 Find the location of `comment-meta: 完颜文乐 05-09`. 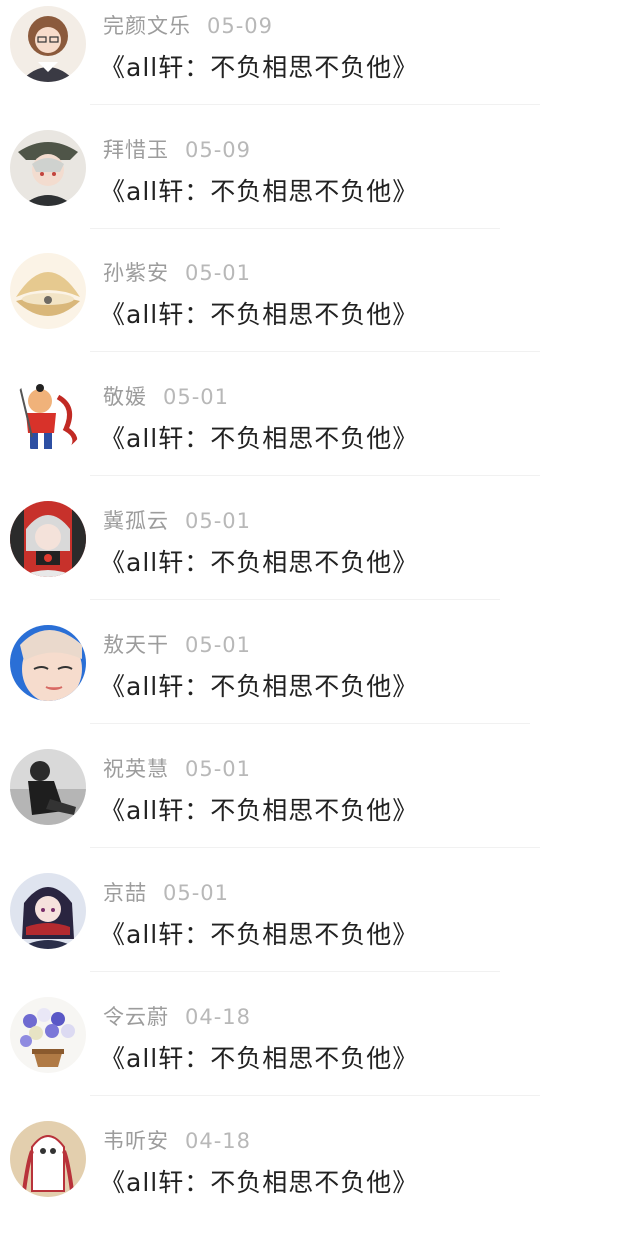

comment-meta: 完颜文乐 05-09 is located at coordinates (188, 25).